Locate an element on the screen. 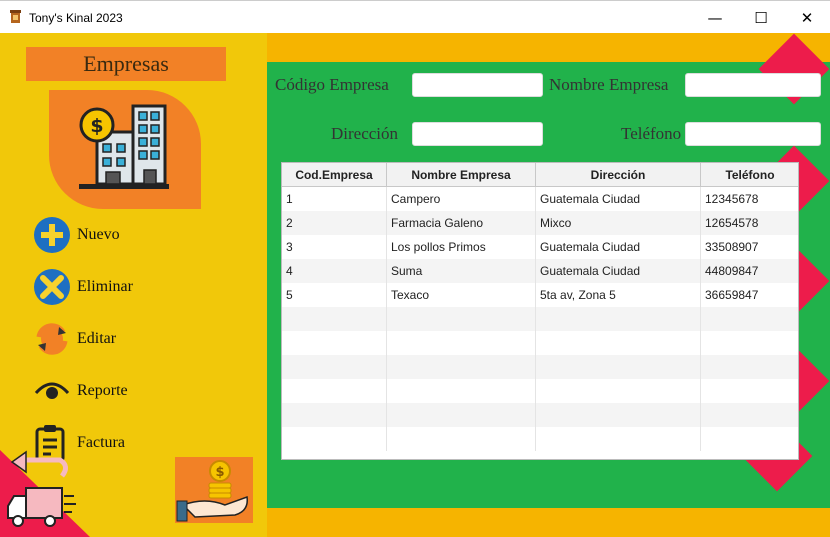 This screenshot has height=537, width=830. app-icon is located at coordinates (15, 16).